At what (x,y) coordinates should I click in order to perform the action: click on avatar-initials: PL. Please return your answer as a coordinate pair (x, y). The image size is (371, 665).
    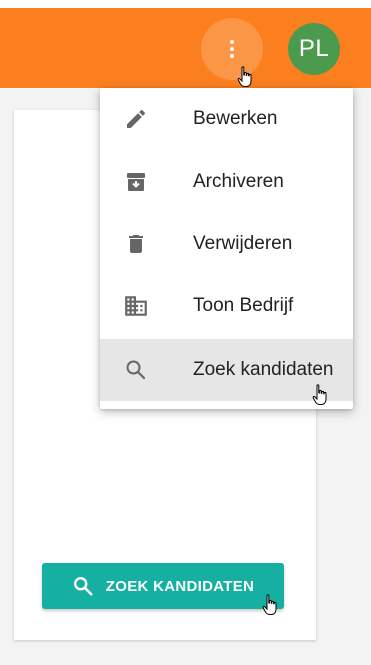
    Looking at the image, I should click on (314, 48).